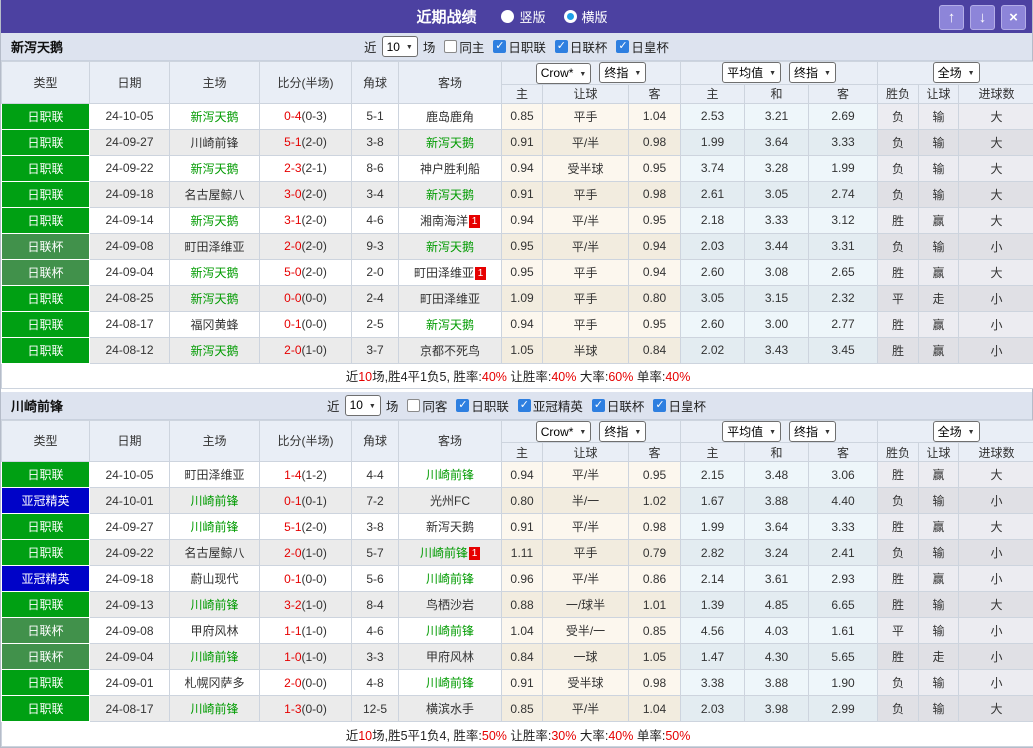 The height and width of the screenshot is (748, 1033). I want to click on close-button: ×, so click(1013, 17).